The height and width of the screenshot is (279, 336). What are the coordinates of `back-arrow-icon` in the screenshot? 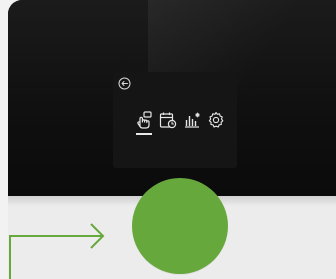 It's located at (124, 82).